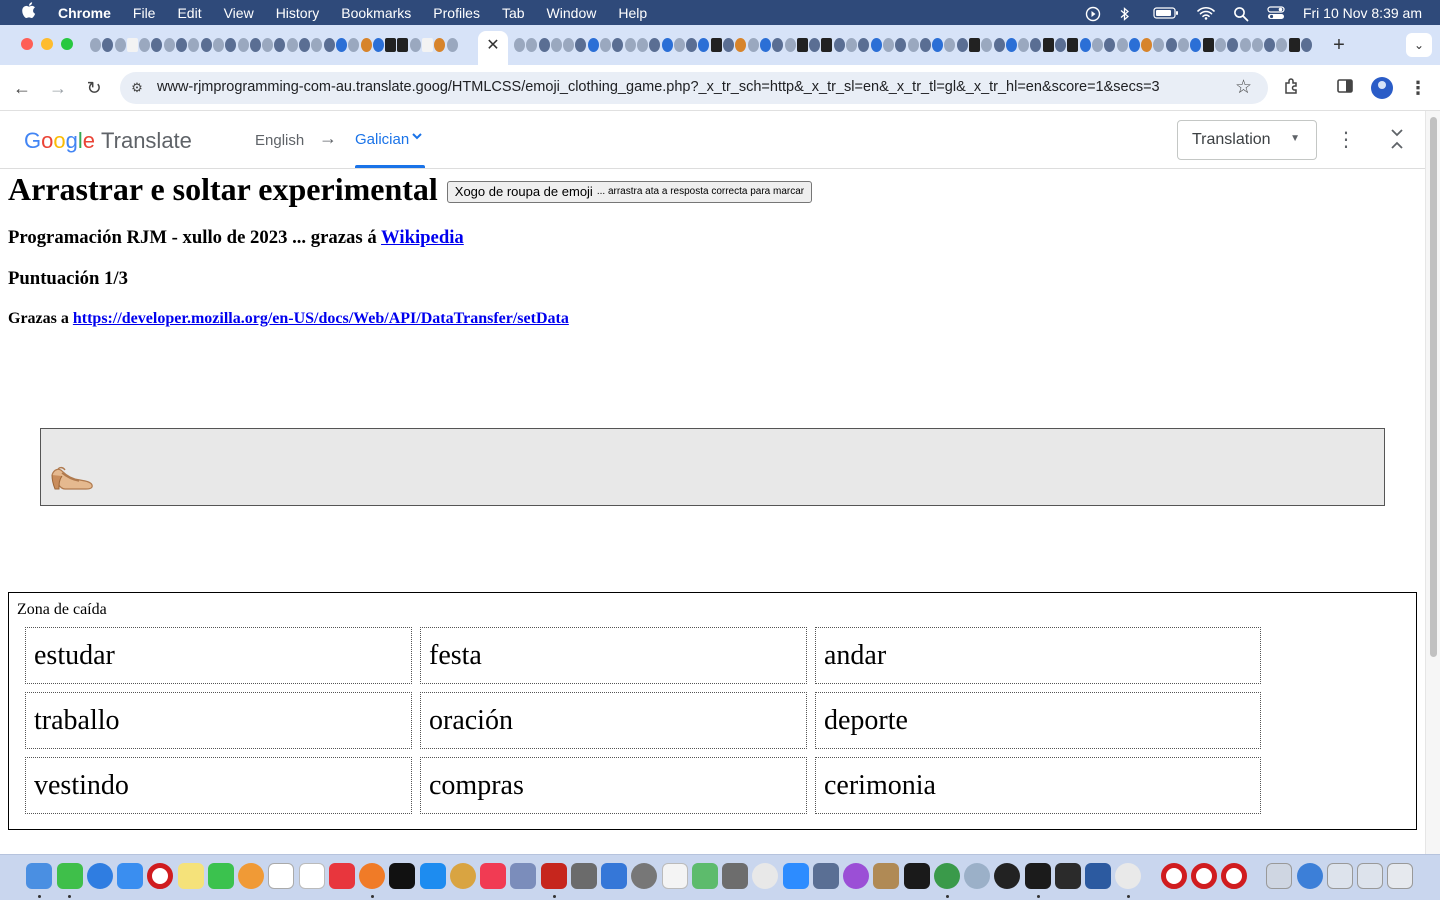 The image size is (1440, 900). What do you see at coordinates (22, 88) in the screenshot?
I see `back-arrow-icon: ←` at bounding box center [22, 88].